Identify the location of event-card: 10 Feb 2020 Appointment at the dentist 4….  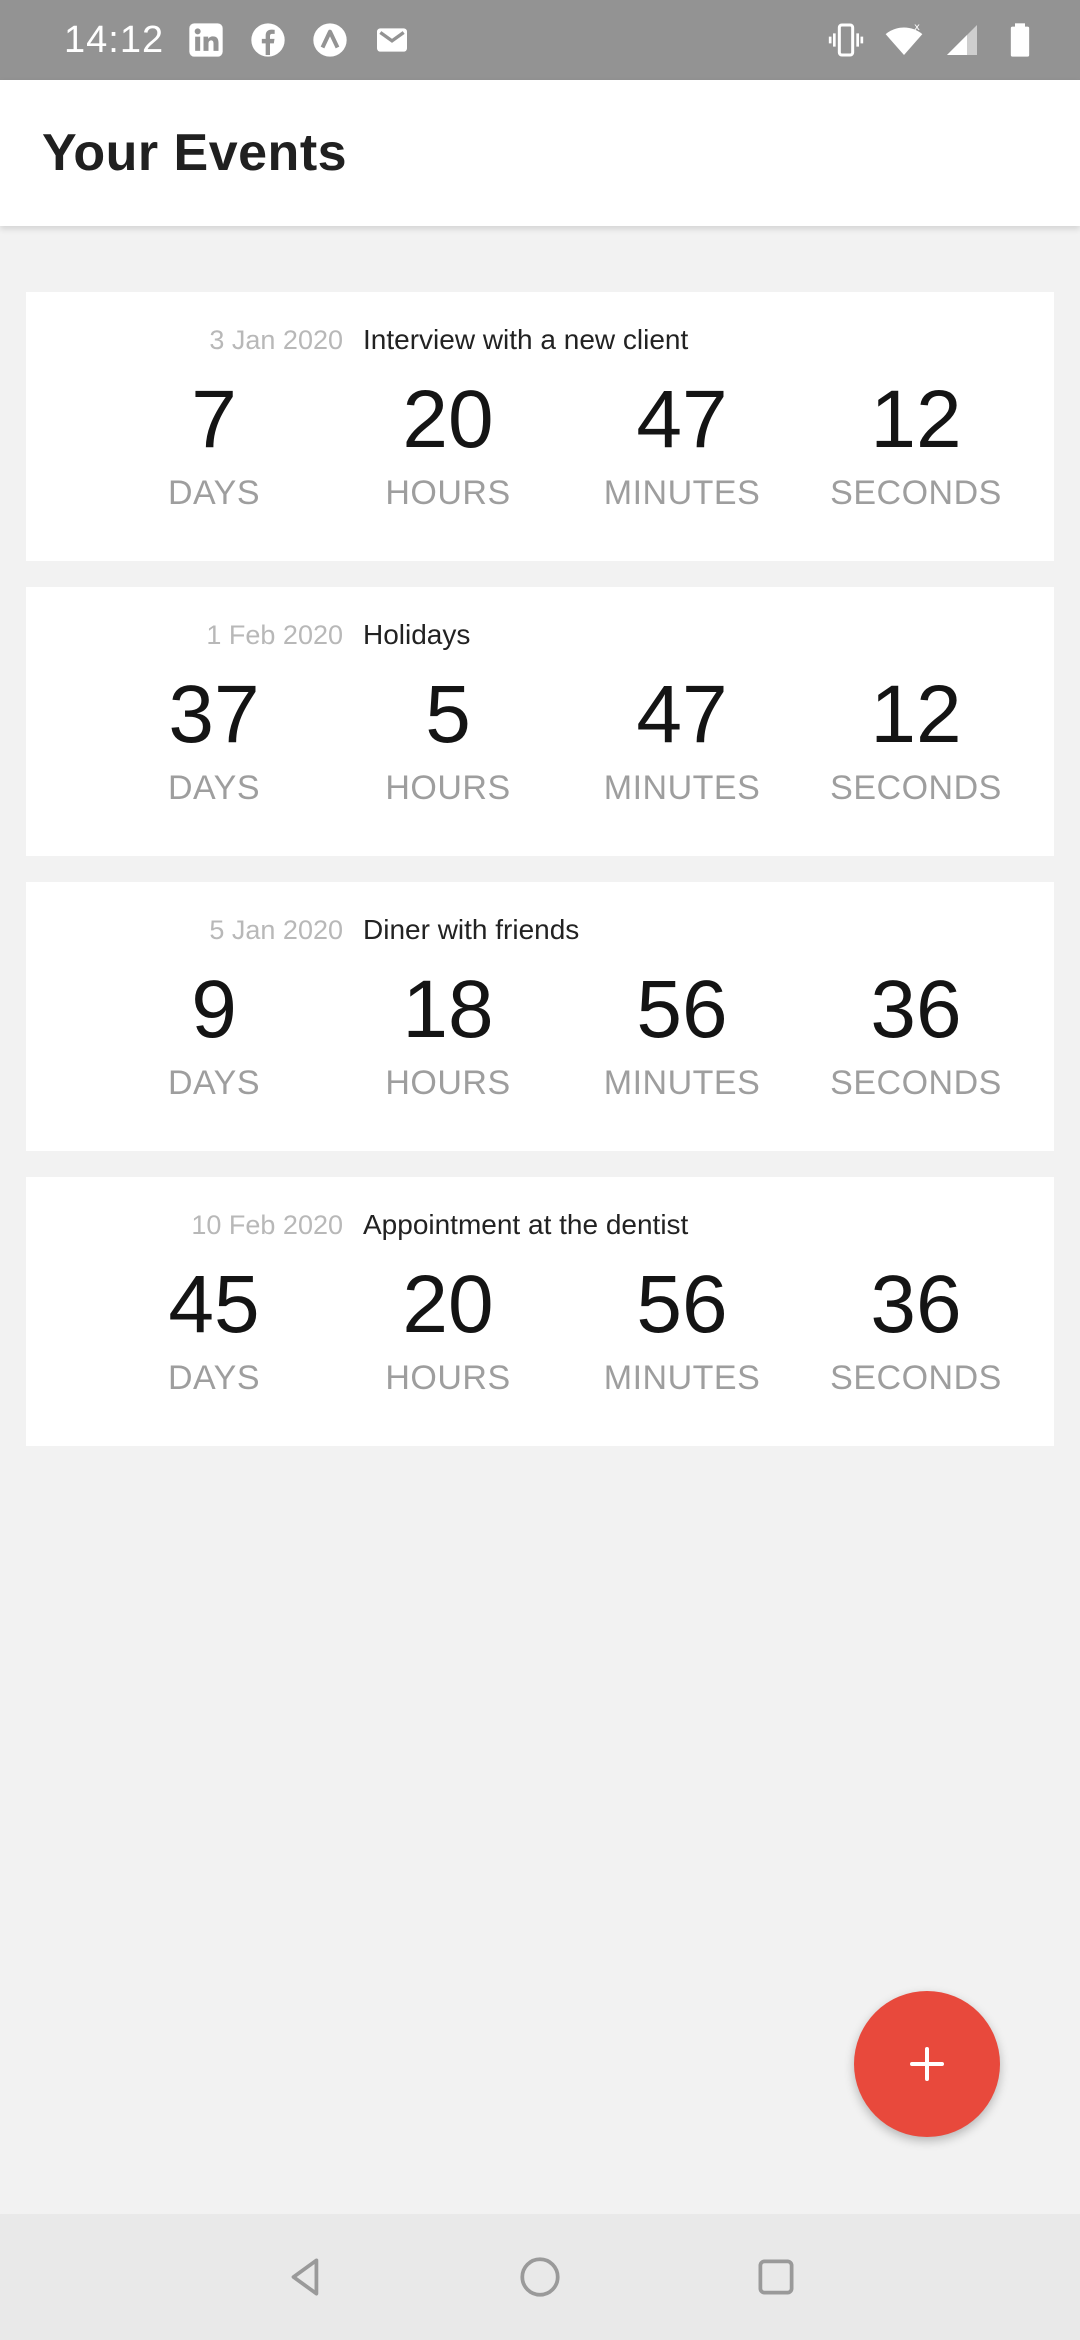
(540, 1311).